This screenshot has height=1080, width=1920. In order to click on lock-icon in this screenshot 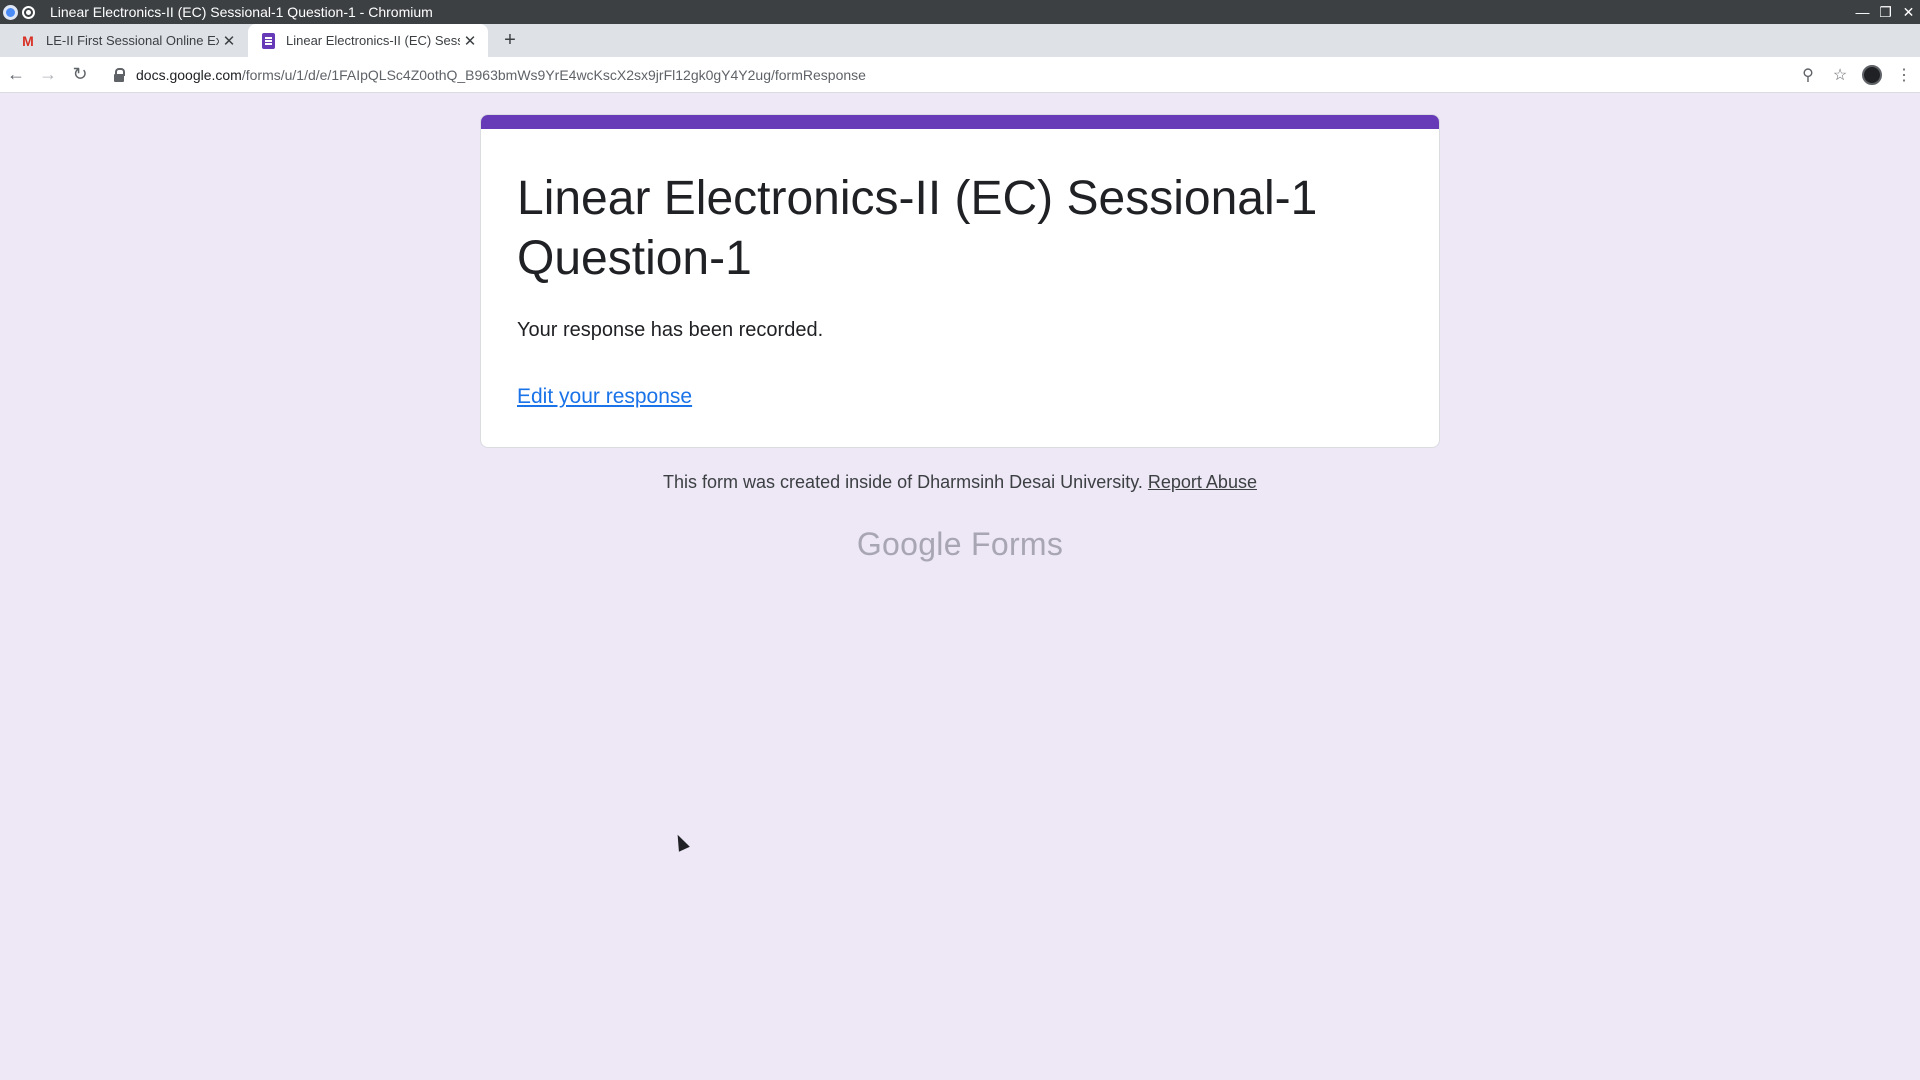, I will do `click(119, 75)`.